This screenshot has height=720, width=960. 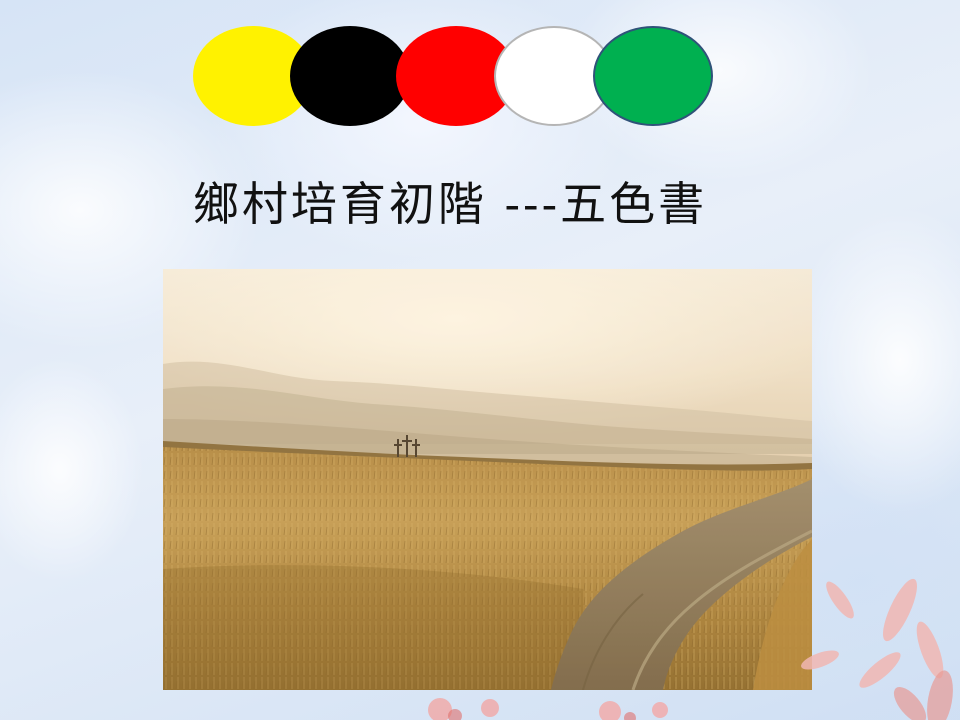 I want to click on green-color-dot, so click(x=653, y=76).